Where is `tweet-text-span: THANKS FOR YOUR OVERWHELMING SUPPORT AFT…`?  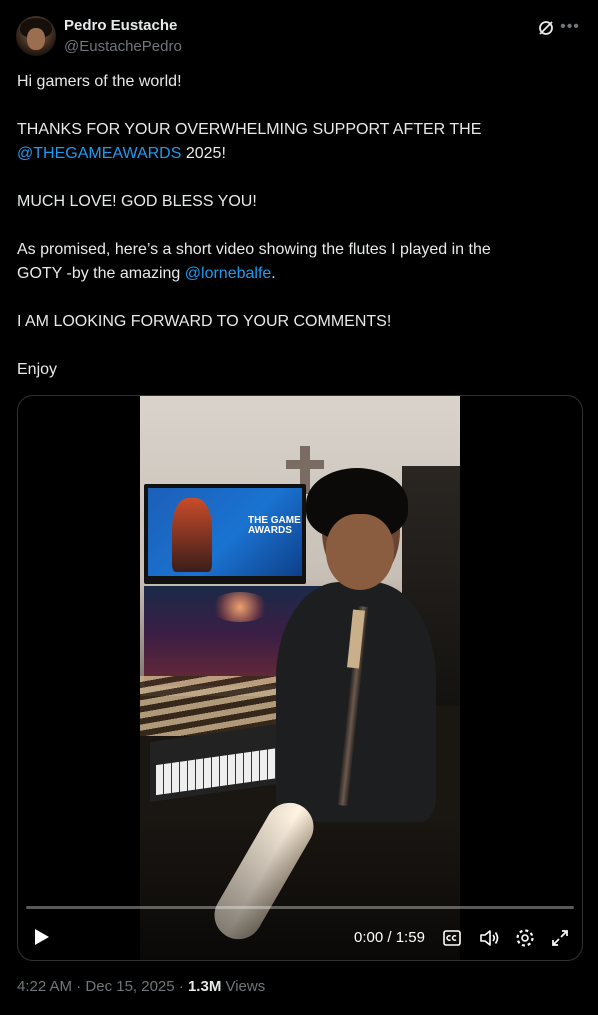 tweet-text-span: THANKS FOR YOUR OVERWHELMING SUPPORT AFT… is located at coordinates (249, 129).